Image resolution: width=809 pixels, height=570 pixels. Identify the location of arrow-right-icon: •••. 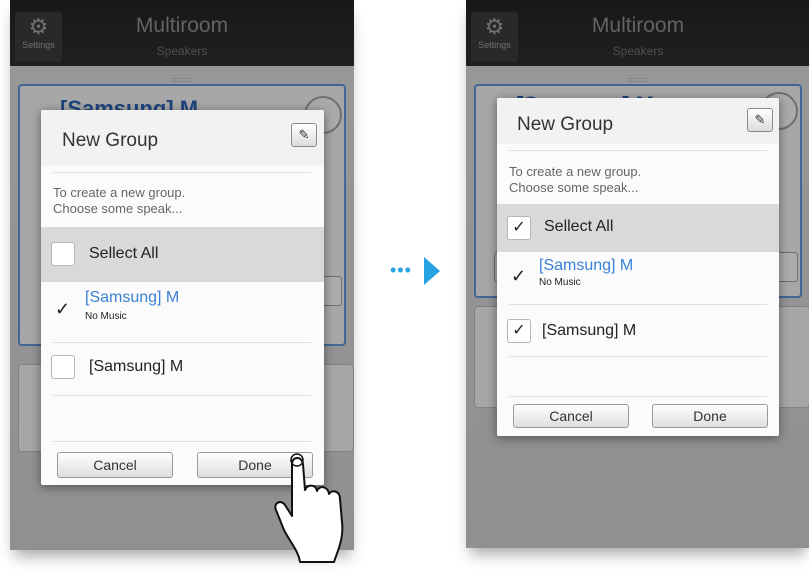
(401, 270).